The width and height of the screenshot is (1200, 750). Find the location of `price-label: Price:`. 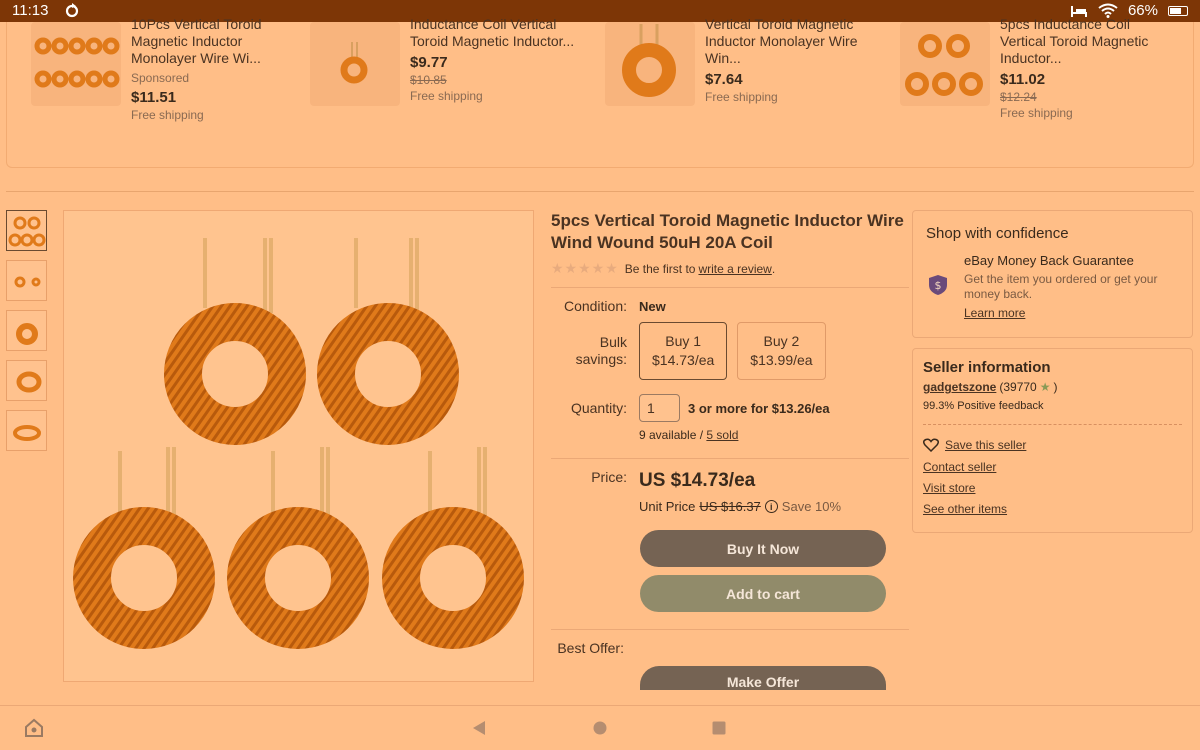

price-label: Price: is located at coordinates (609, 477).